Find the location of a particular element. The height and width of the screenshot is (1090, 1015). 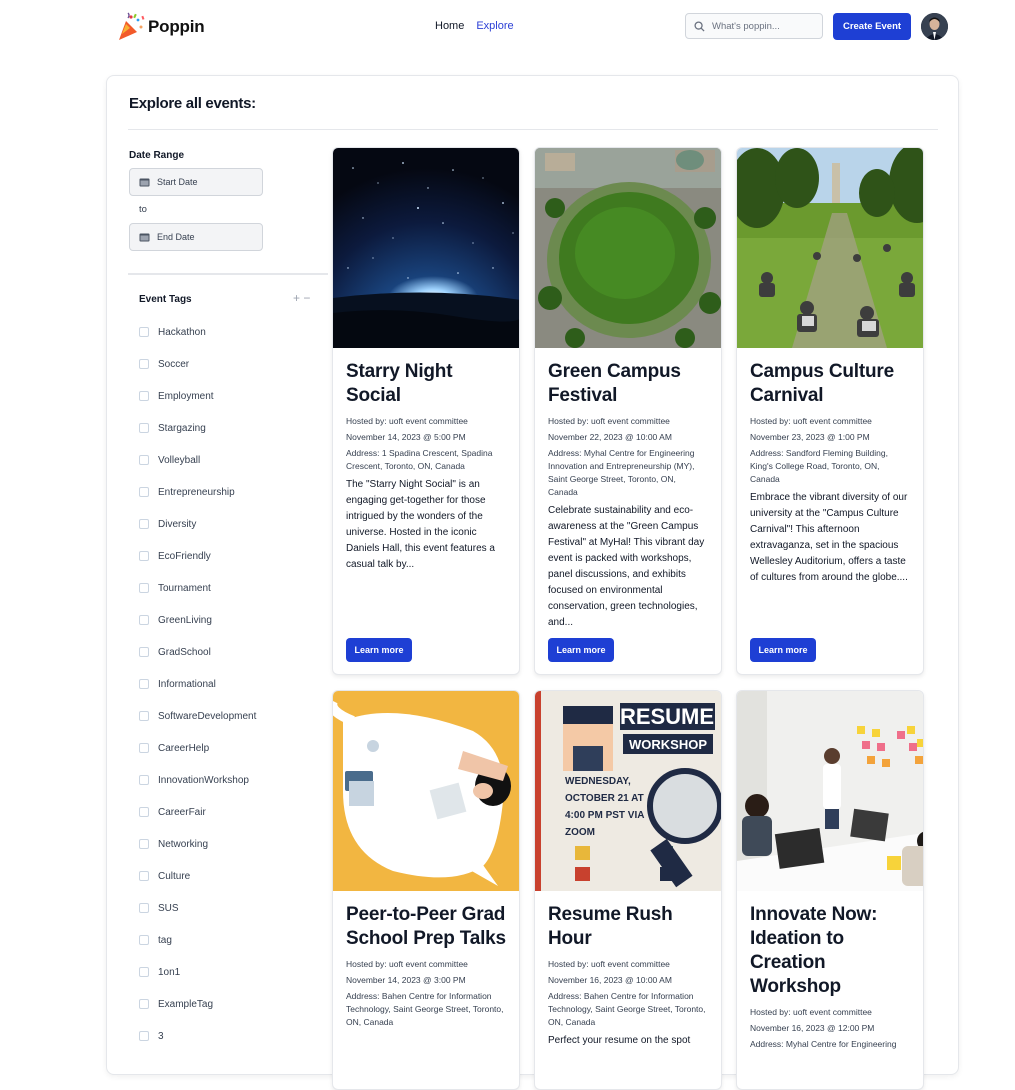

tag-label: CareerHelp is located at coordinates (184, 748).